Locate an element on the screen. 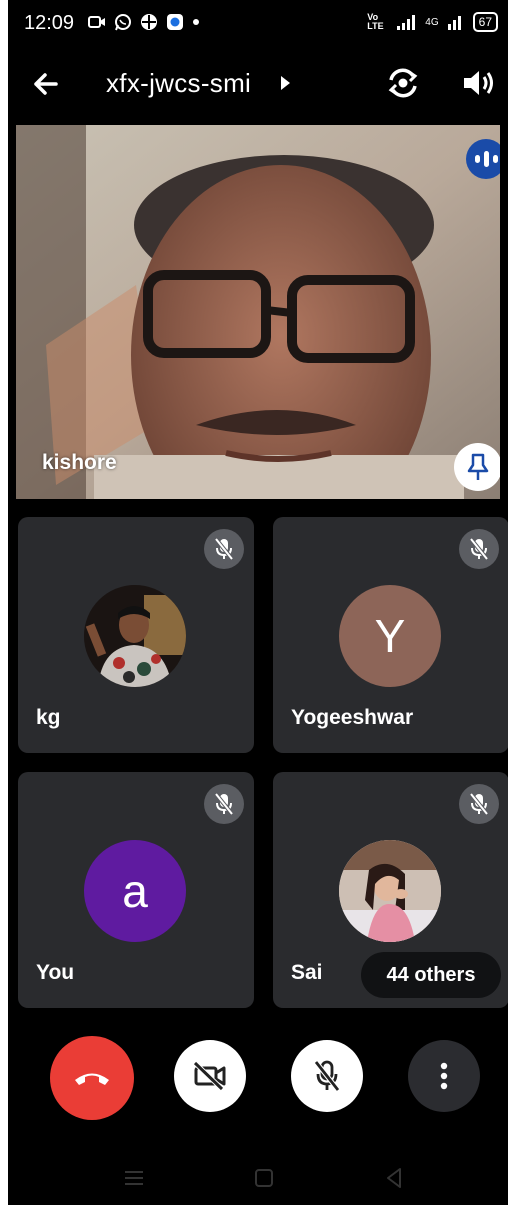 This screenshot has width=510, height=1205. avatar-letter: Y is located at coordinates (390, 636).